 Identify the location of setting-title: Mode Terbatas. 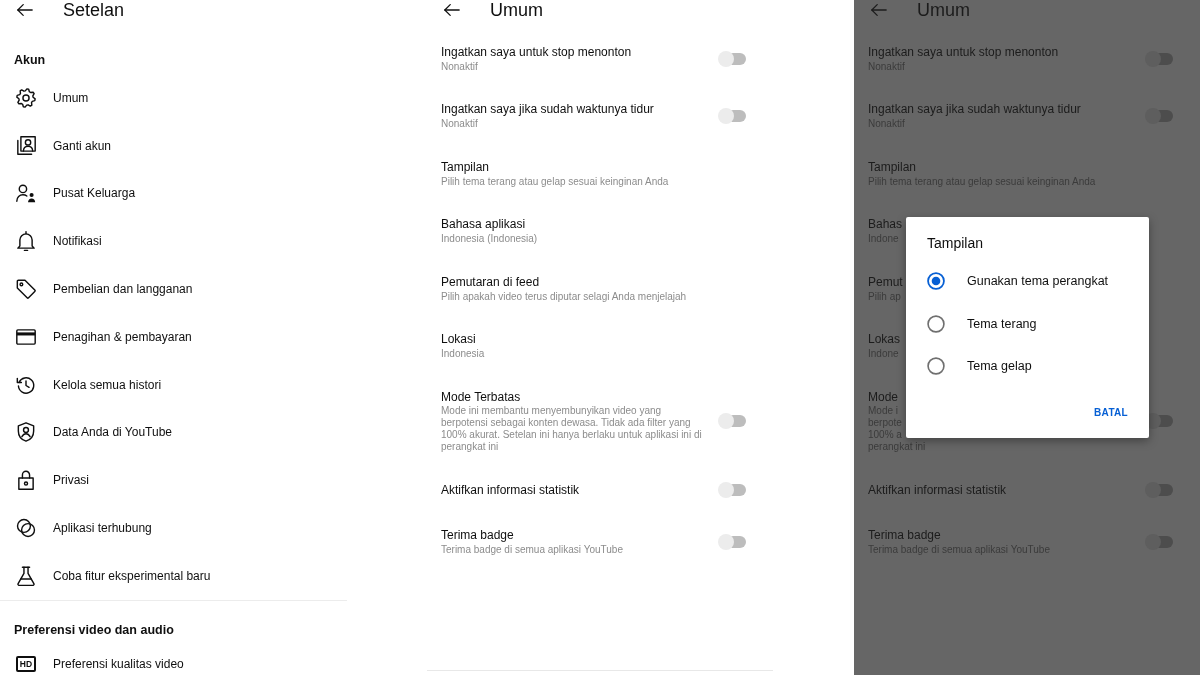
(481, 397).